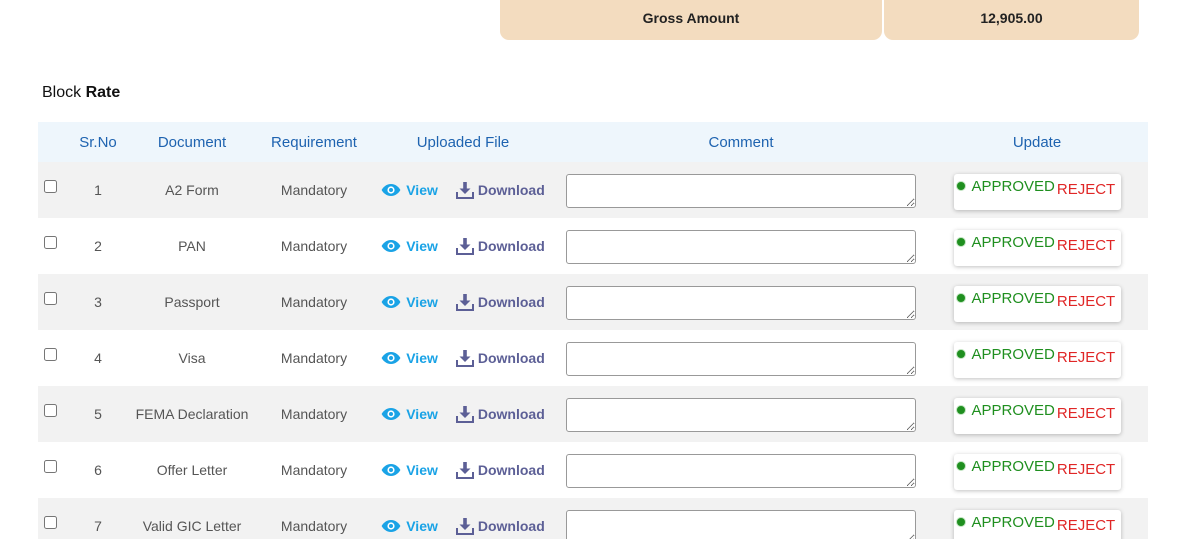  Describe the element at coordinates (314, 142) in the screenshot. I see `header-requirement: Requirement` at that location.